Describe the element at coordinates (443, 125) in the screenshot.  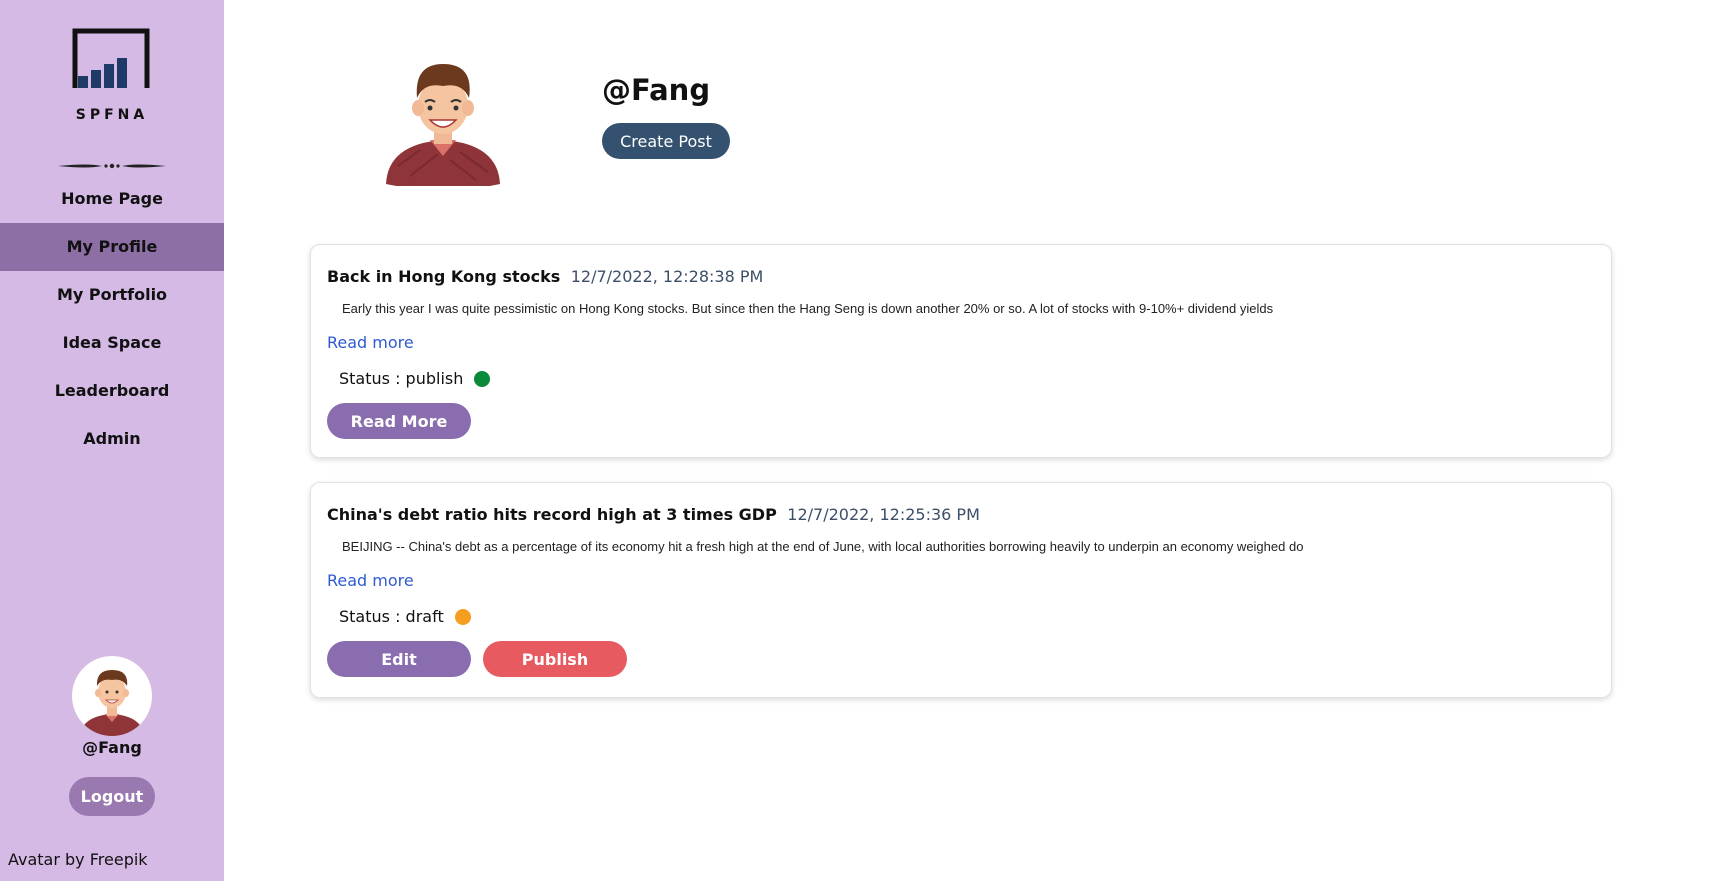
I see `profile-avatar-icon` at that location.